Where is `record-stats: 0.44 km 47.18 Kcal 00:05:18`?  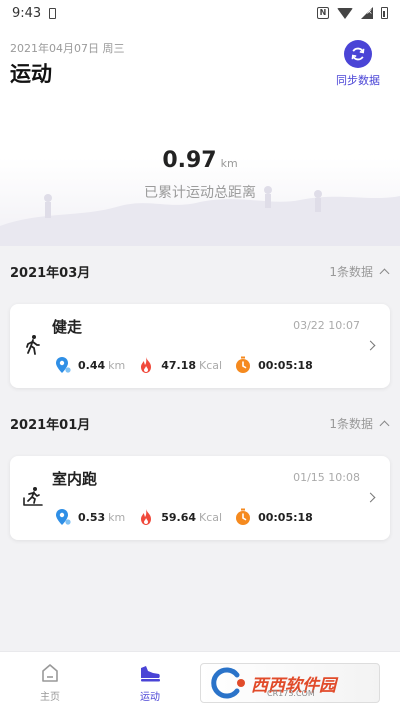 record-stats: 0.44 km 47.18 Kcal 00:05:18 is located at coordinates (189, 365).